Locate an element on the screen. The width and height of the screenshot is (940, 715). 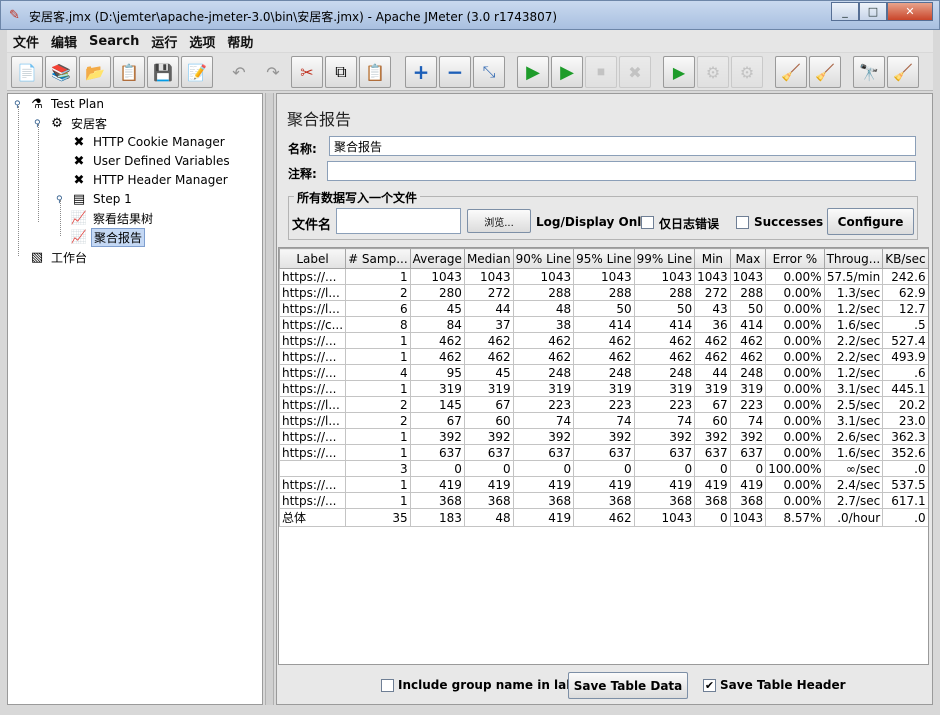
save-table-data-button: Save Table Data is located at coordinates (628, 685).